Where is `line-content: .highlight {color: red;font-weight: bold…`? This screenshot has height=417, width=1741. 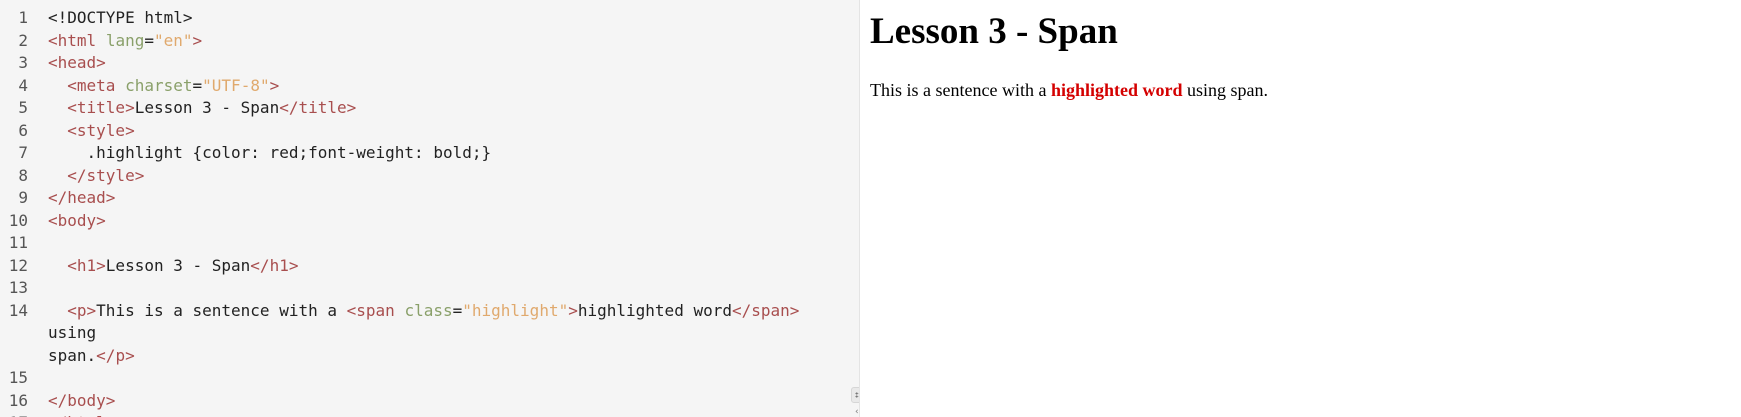 line-content: .highlight {color: red;font-weight: bold… is located at coordinates (448, 153).